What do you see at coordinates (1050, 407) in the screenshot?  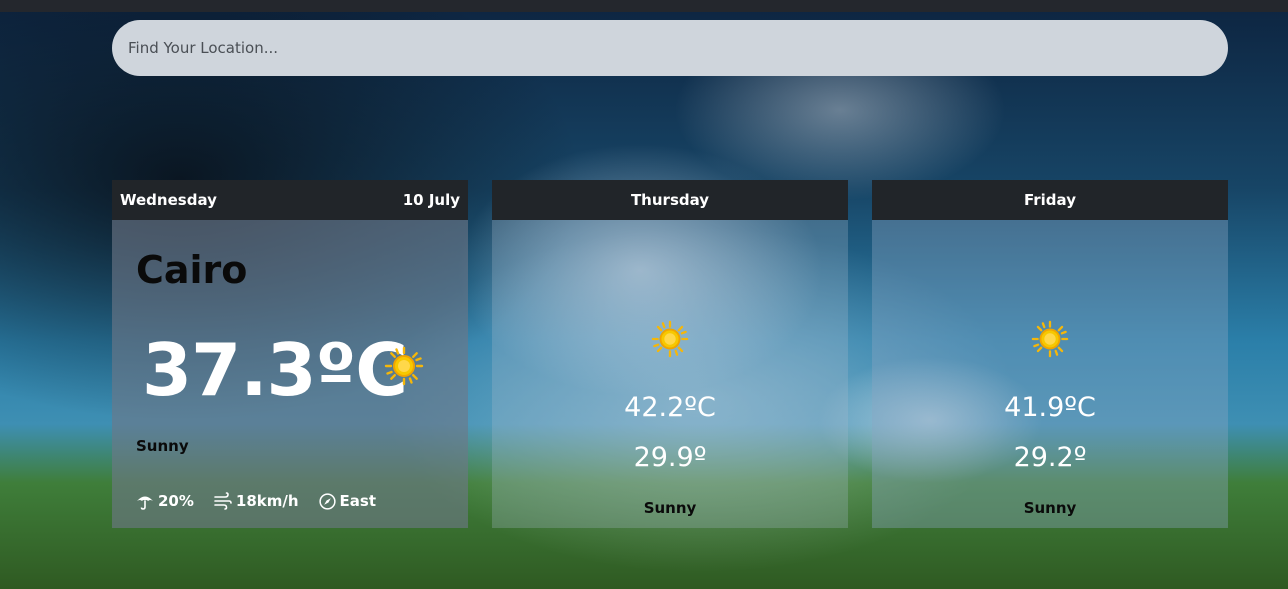 I see `forecast-max-temp: 41.9ºC` at bounding box center [1050, 407].